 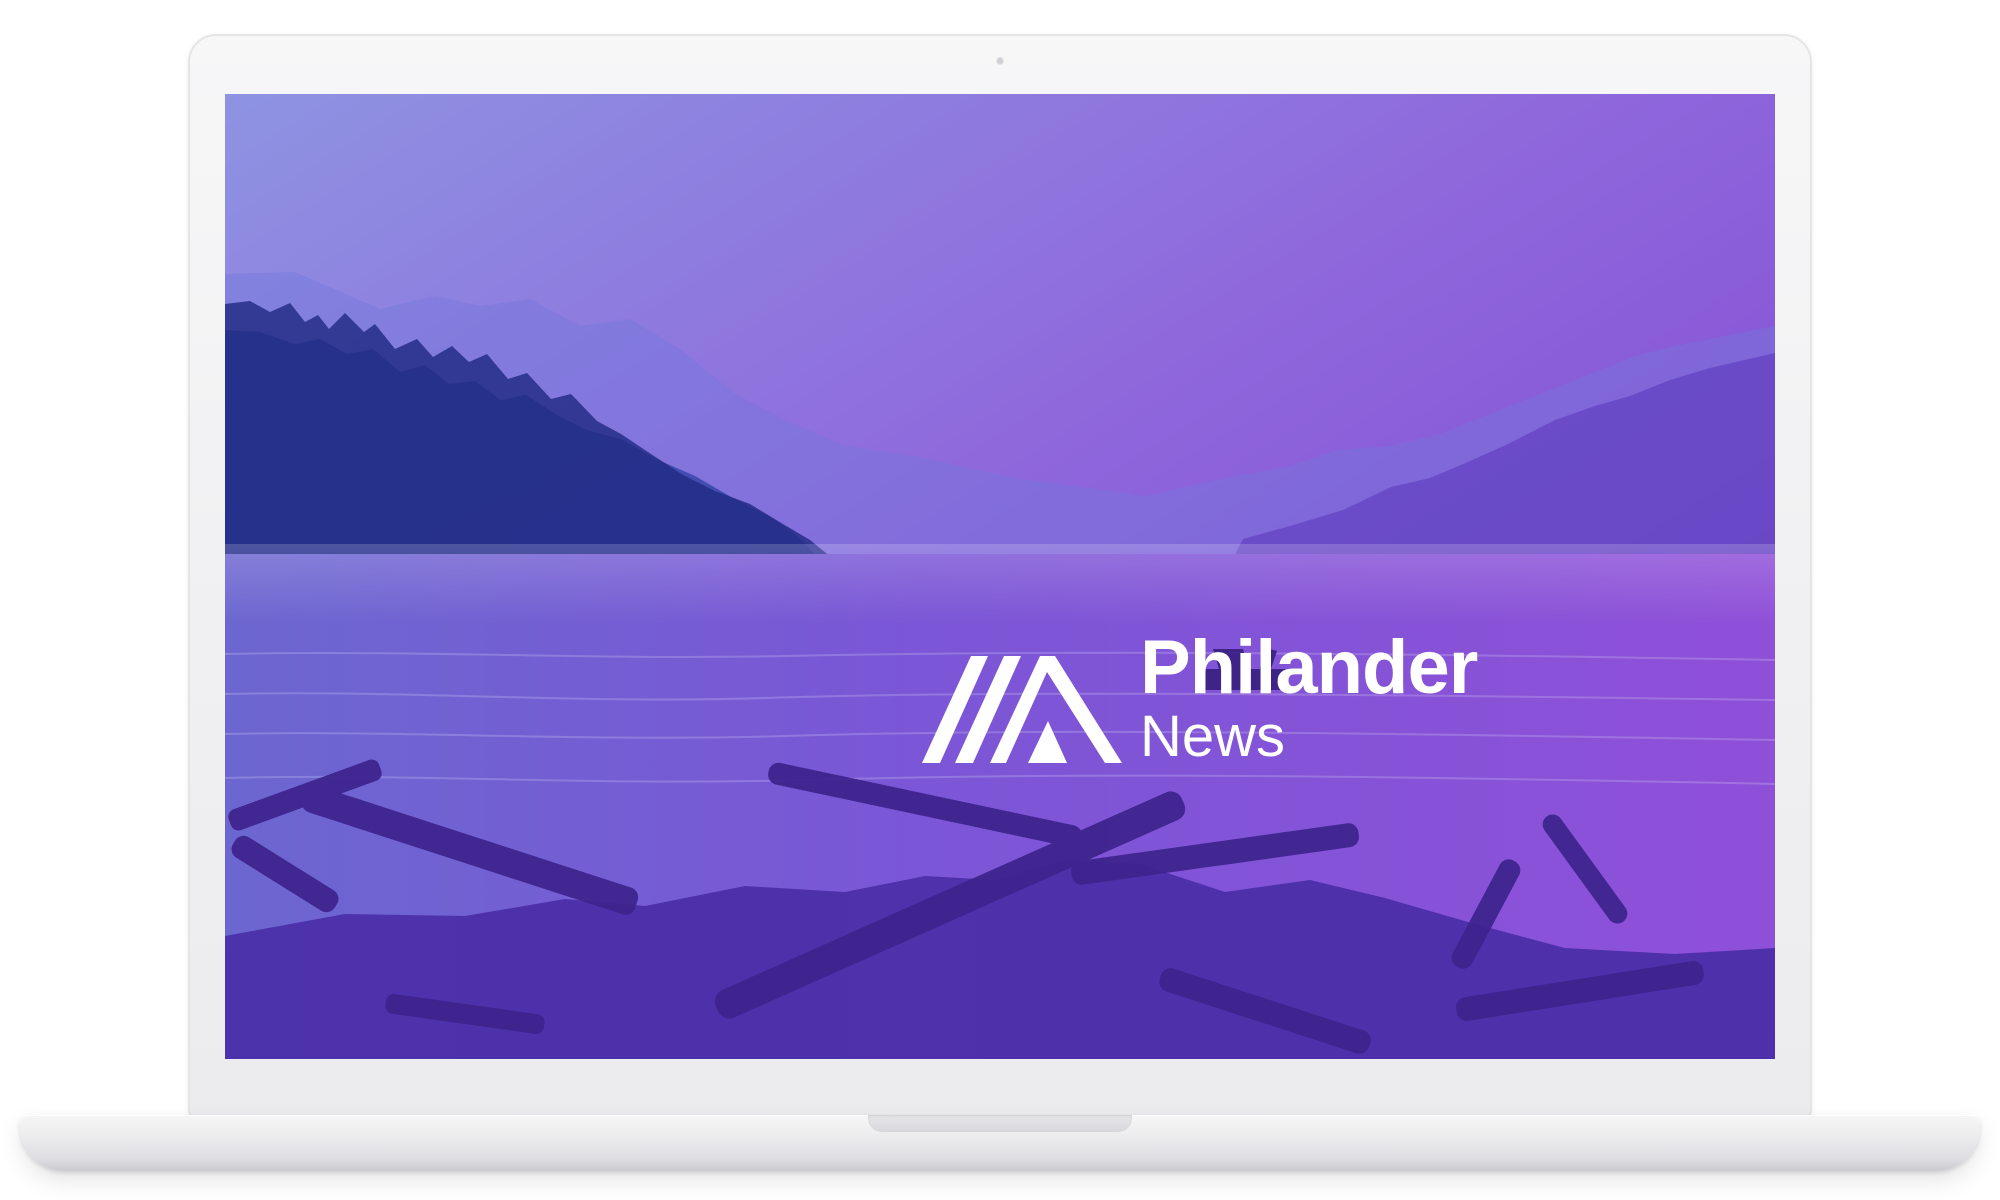 What do you see at coordinates (1213, 736) in the screenshot?
I see `brand-subtitle: News` at bounding box center [1213, 736].